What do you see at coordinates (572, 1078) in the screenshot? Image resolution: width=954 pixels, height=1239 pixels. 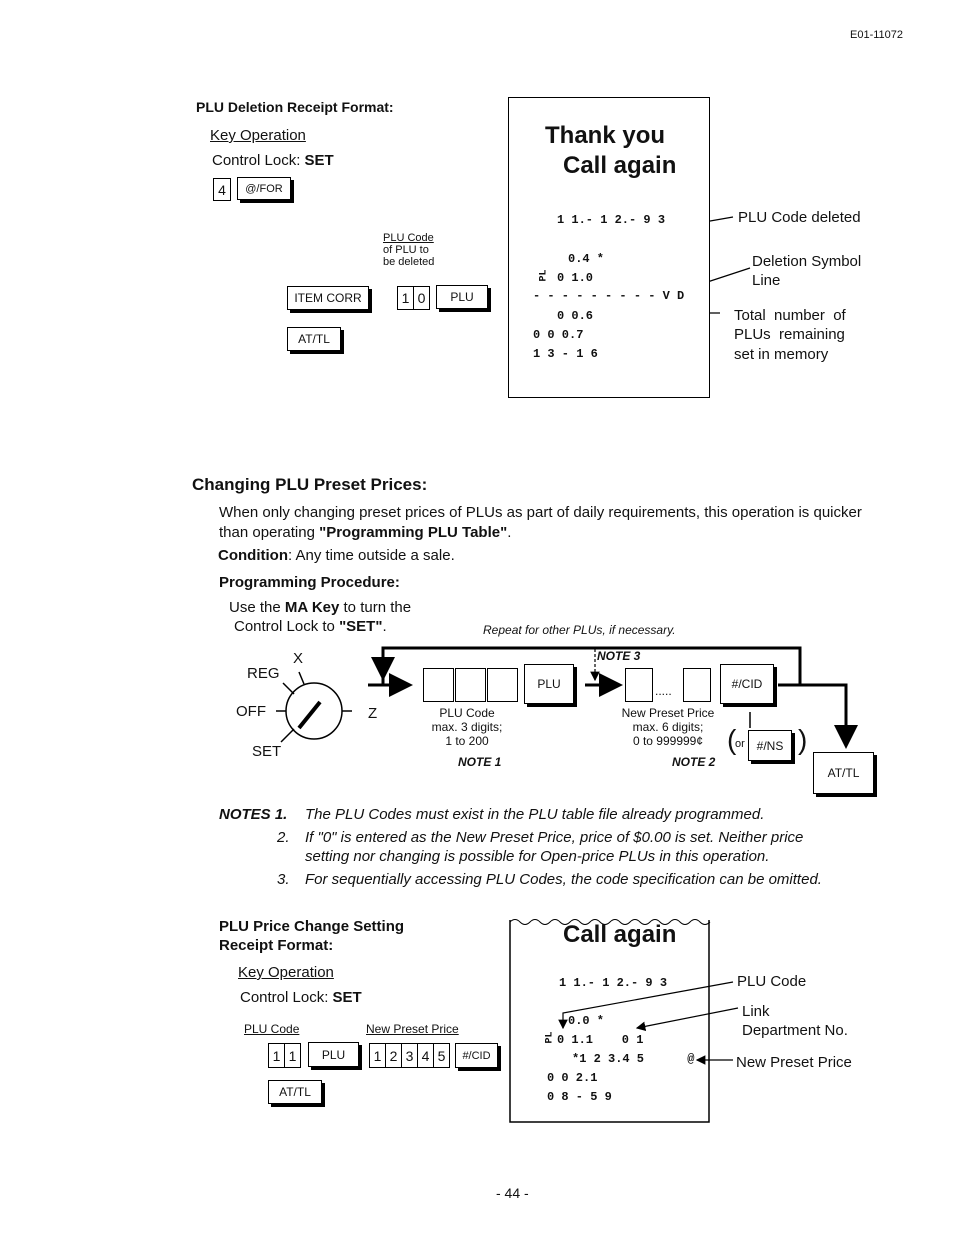 I see `receipt-line: 0 0 2.1` at bounding box center [572, 1078].